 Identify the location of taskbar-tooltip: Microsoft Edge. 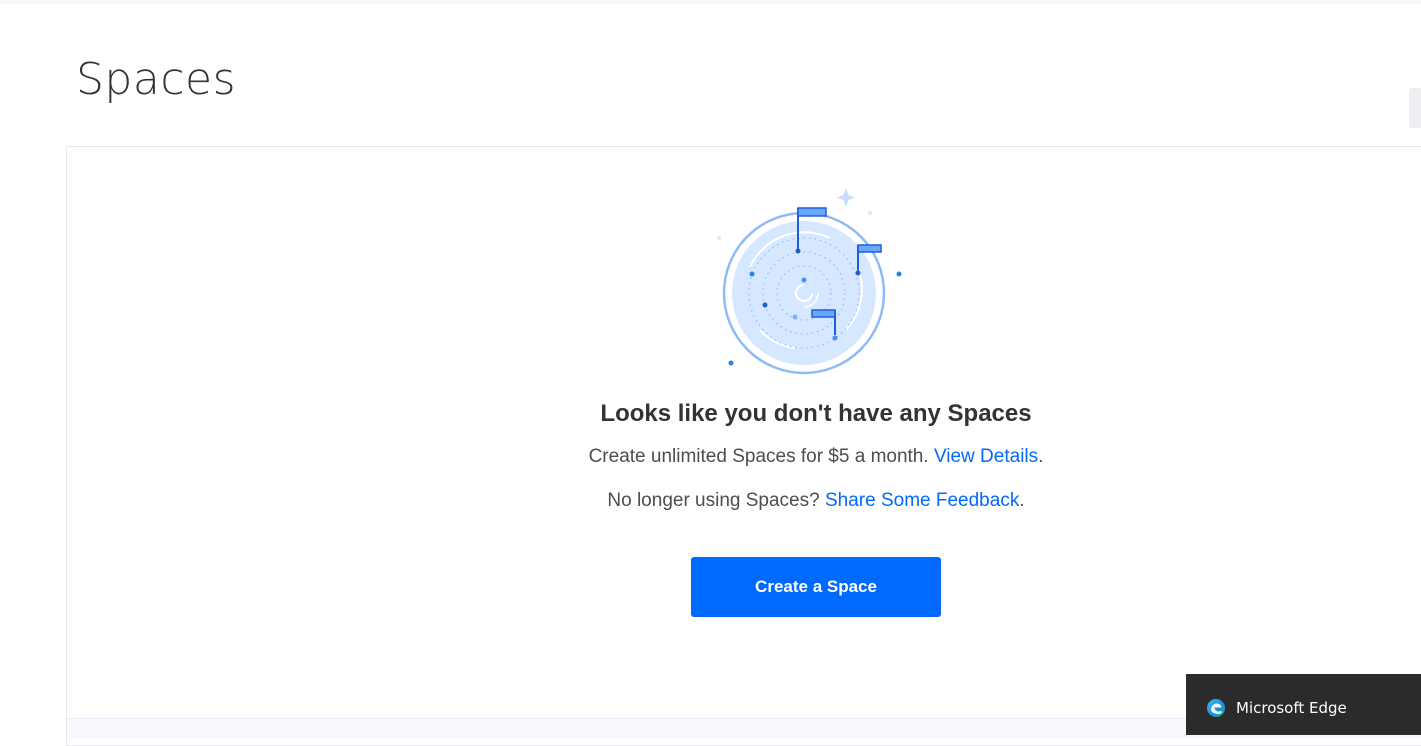
(1303, 704).